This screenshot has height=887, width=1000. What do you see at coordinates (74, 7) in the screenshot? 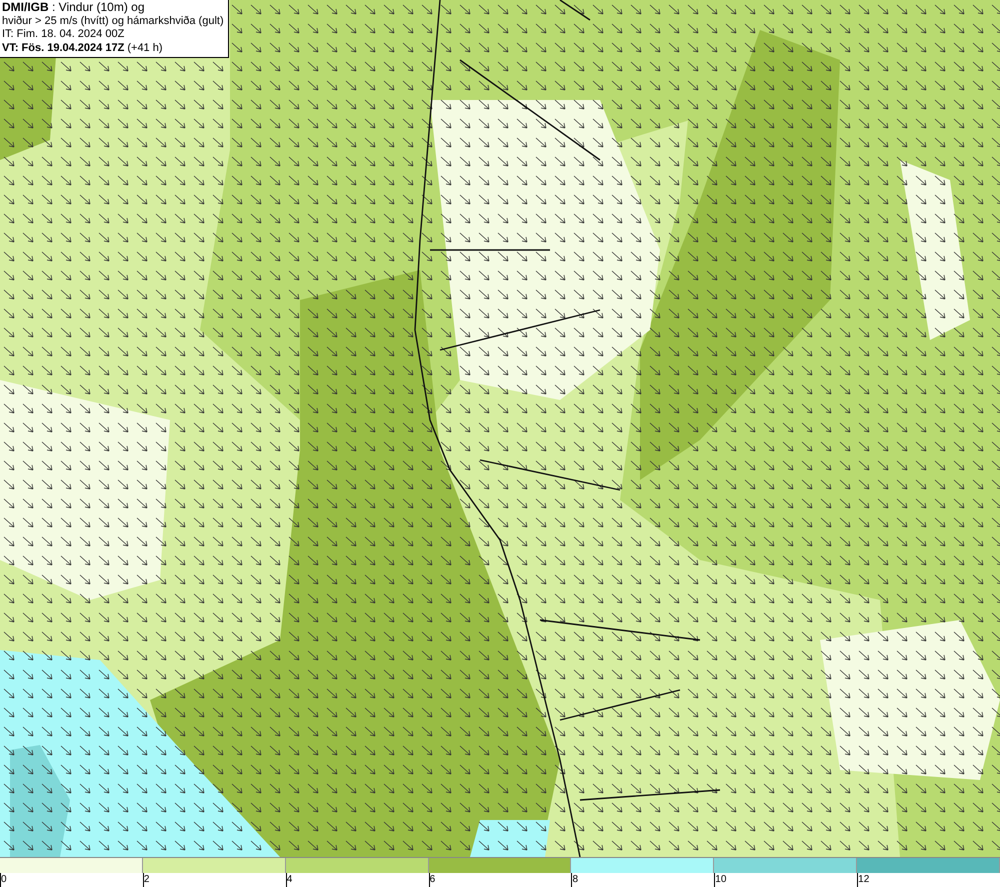
I see `title-line: DMI/IGB : Vindur (10m) og` at bounding box center [74, 7].